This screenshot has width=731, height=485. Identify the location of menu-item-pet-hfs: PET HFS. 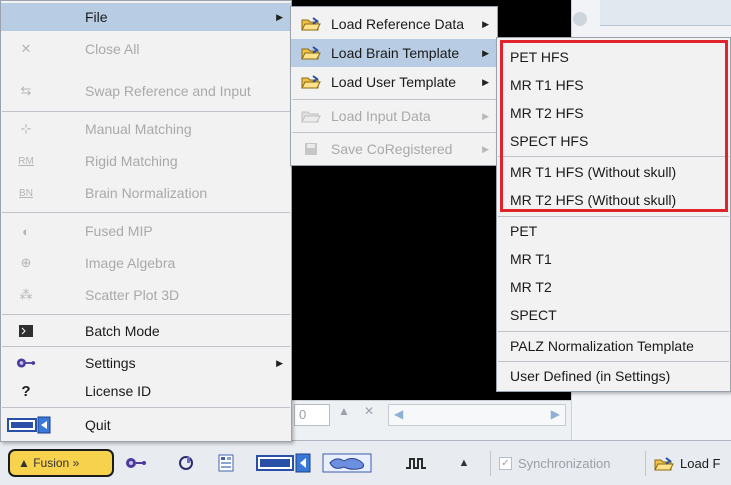
(613, 57).